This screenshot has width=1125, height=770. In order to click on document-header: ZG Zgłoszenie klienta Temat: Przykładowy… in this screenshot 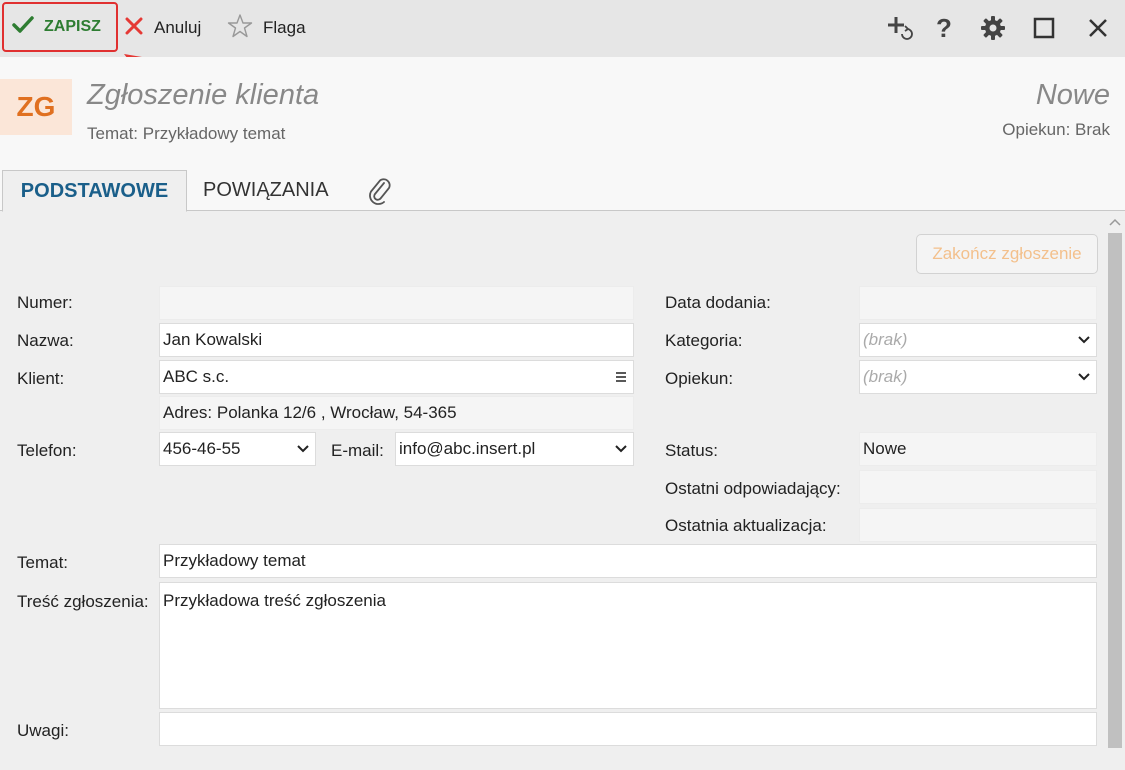, I will do `click(562, 113)`.